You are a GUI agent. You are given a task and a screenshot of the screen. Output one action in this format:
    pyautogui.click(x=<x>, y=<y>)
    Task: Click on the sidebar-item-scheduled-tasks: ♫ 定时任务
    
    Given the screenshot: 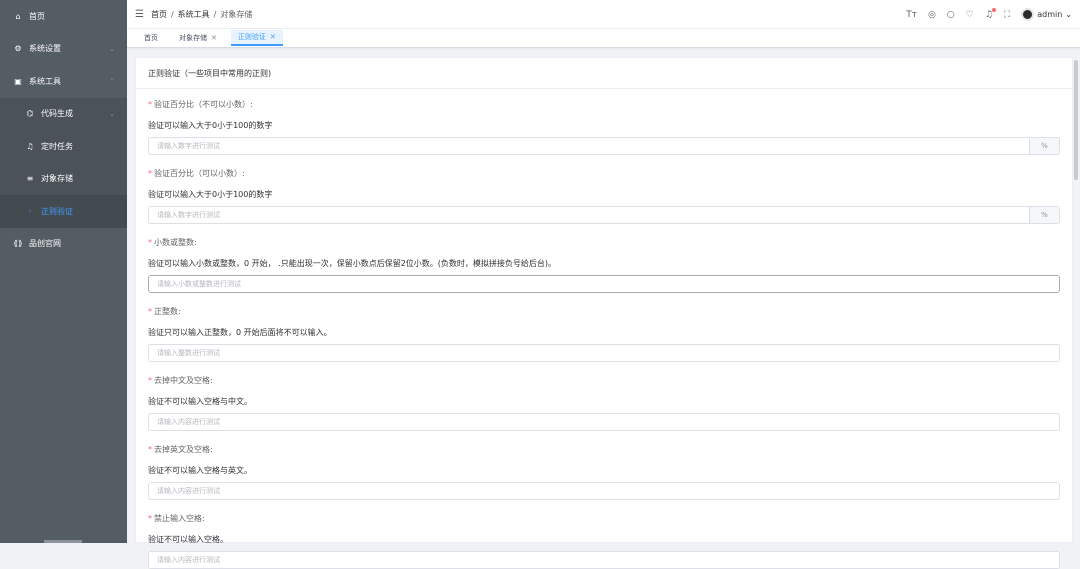 What is the action you would take?
    pyautogui.click(x=63, y=146)
    